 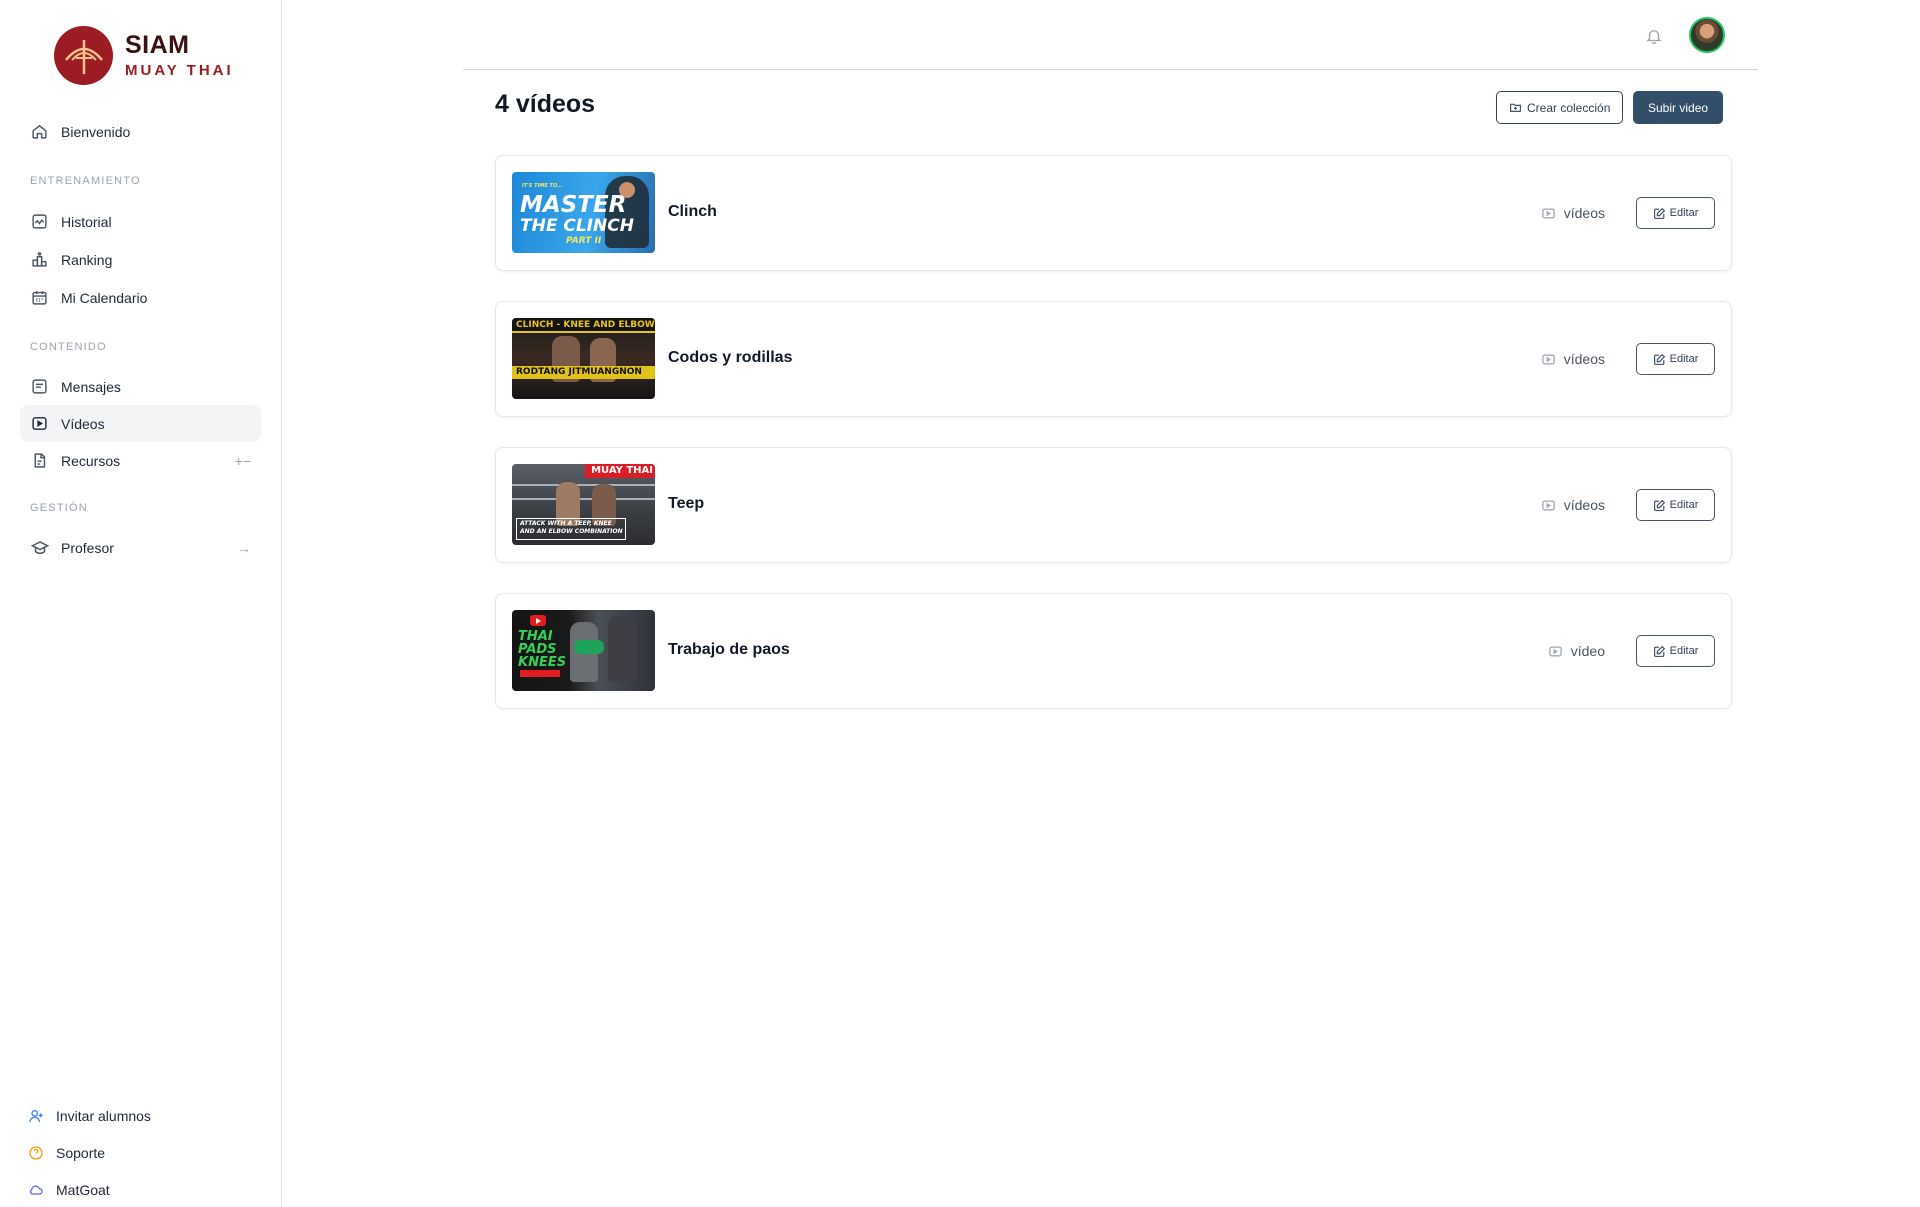 What do you see at coordinates (36, 1116) in the screenshot?
I see `user-plus-icon` at bounding box center [36, 1116].